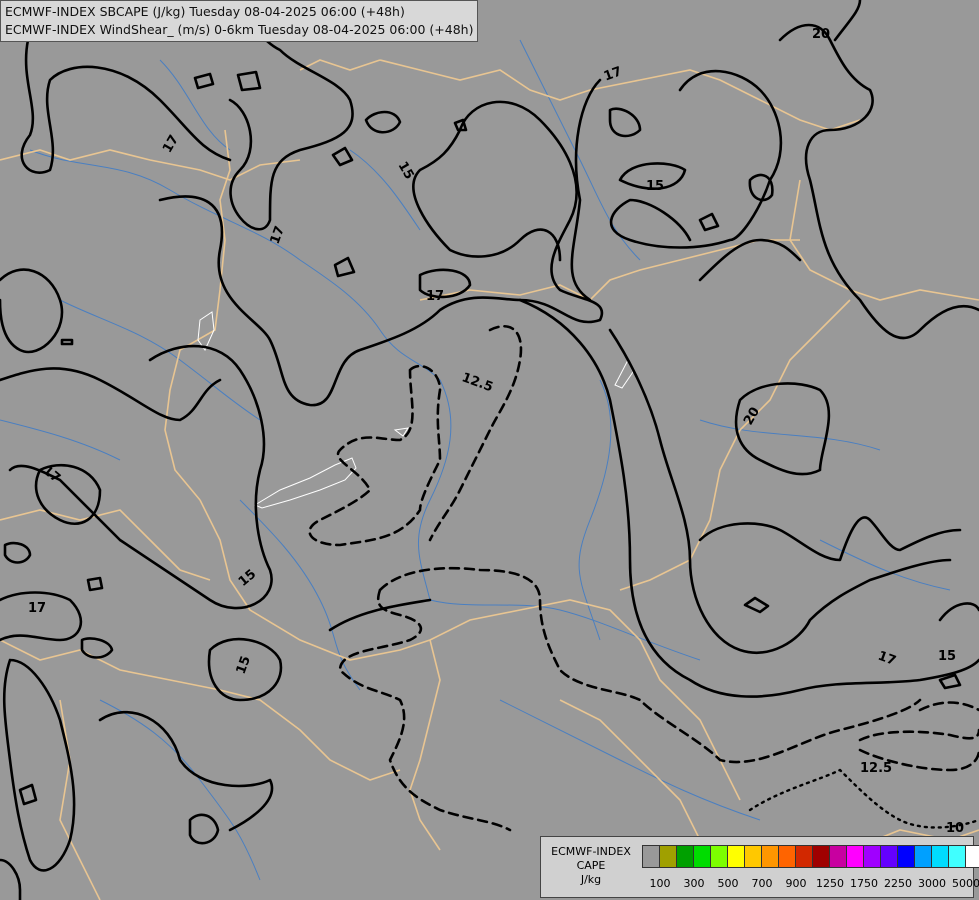 Image resolution: width=979 pixels, height=900 pixels. I want to click on contour-label: 20, so click(821, 34).